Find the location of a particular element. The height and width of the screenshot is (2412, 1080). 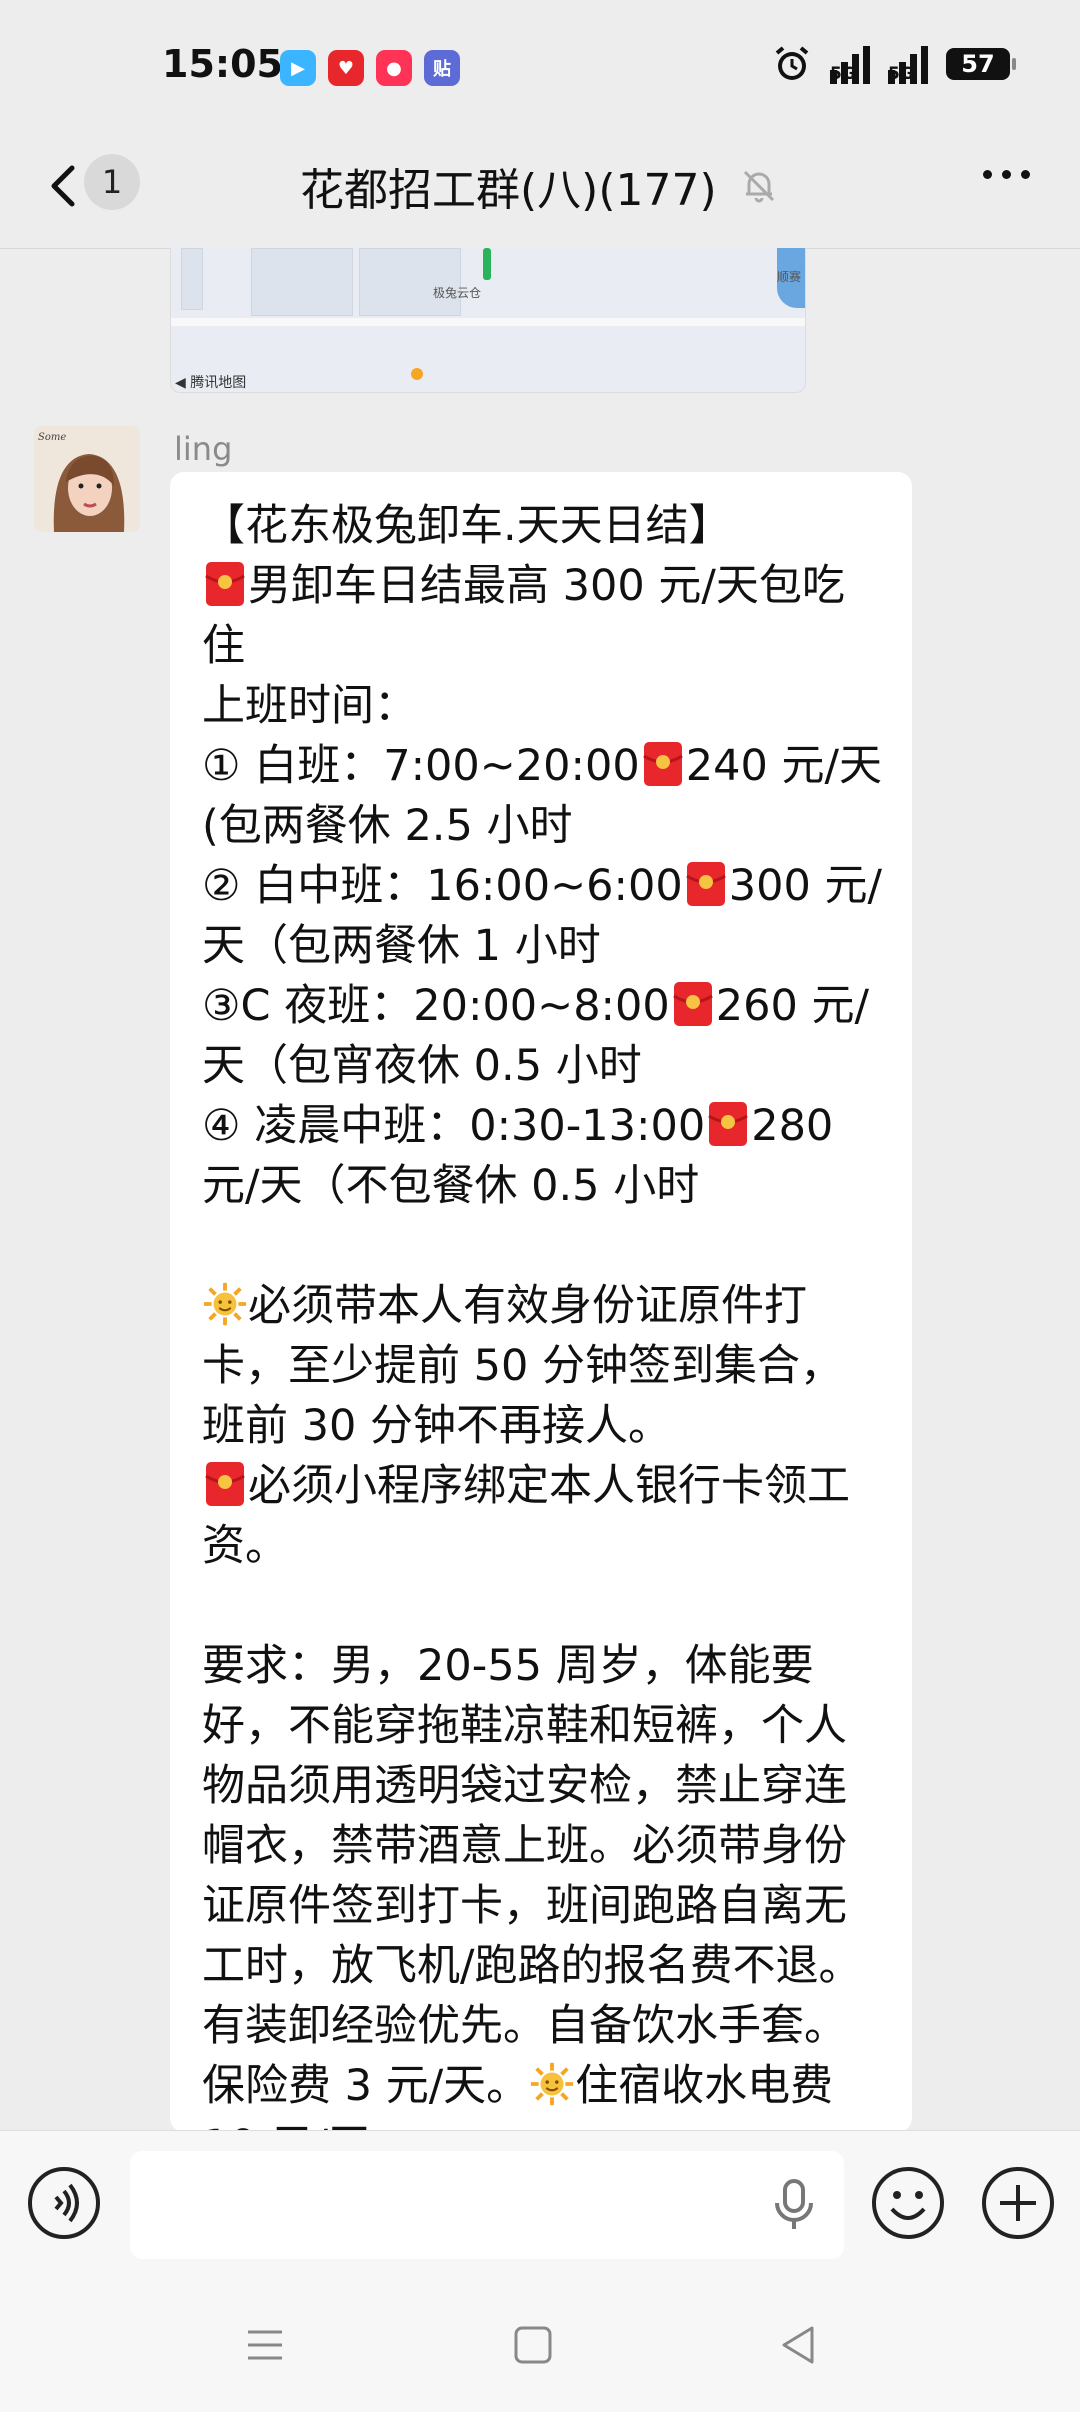

tieba-app-icon: 贴 is located at coordinates (442, 68).